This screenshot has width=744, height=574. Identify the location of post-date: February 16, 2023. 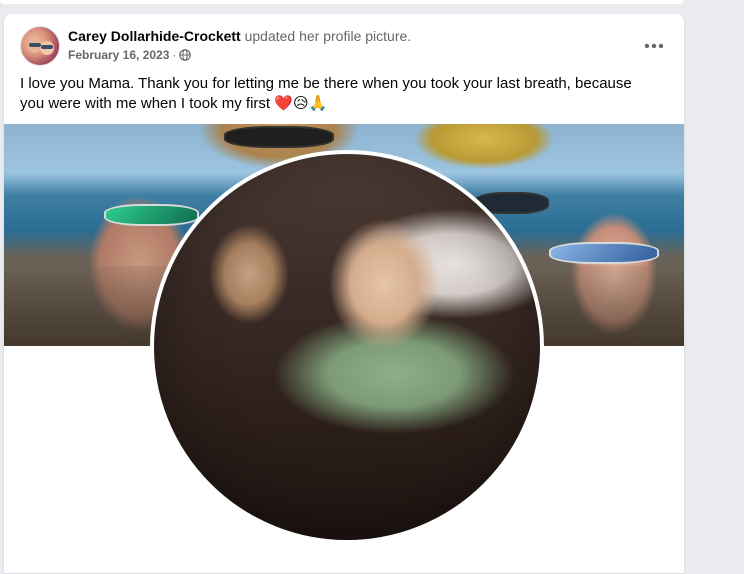
(118, 55).